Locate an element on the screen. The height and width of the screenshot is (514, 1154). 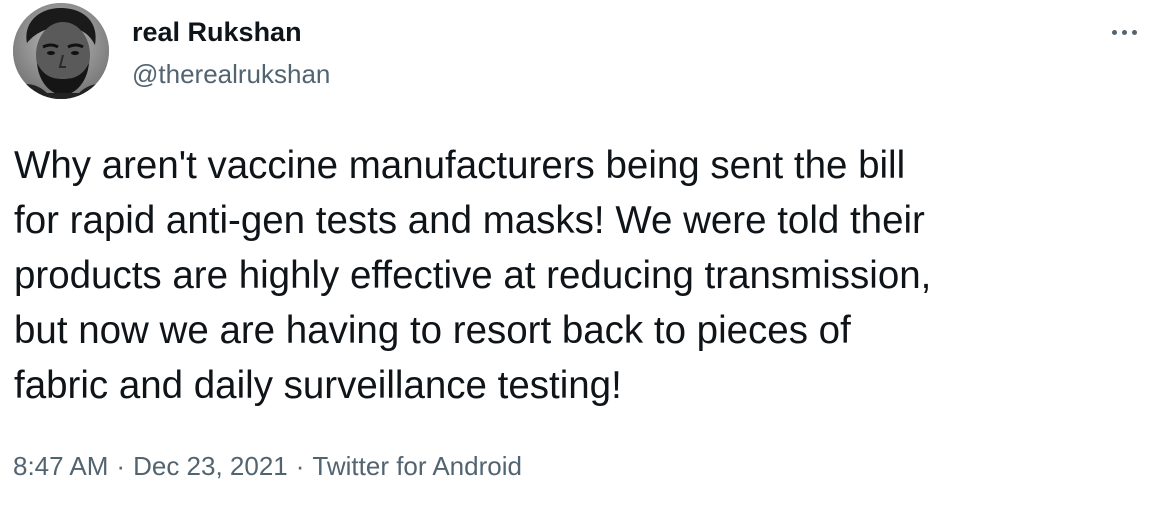
author-display-name: real Rukshan is located at coordinates (217, 32).